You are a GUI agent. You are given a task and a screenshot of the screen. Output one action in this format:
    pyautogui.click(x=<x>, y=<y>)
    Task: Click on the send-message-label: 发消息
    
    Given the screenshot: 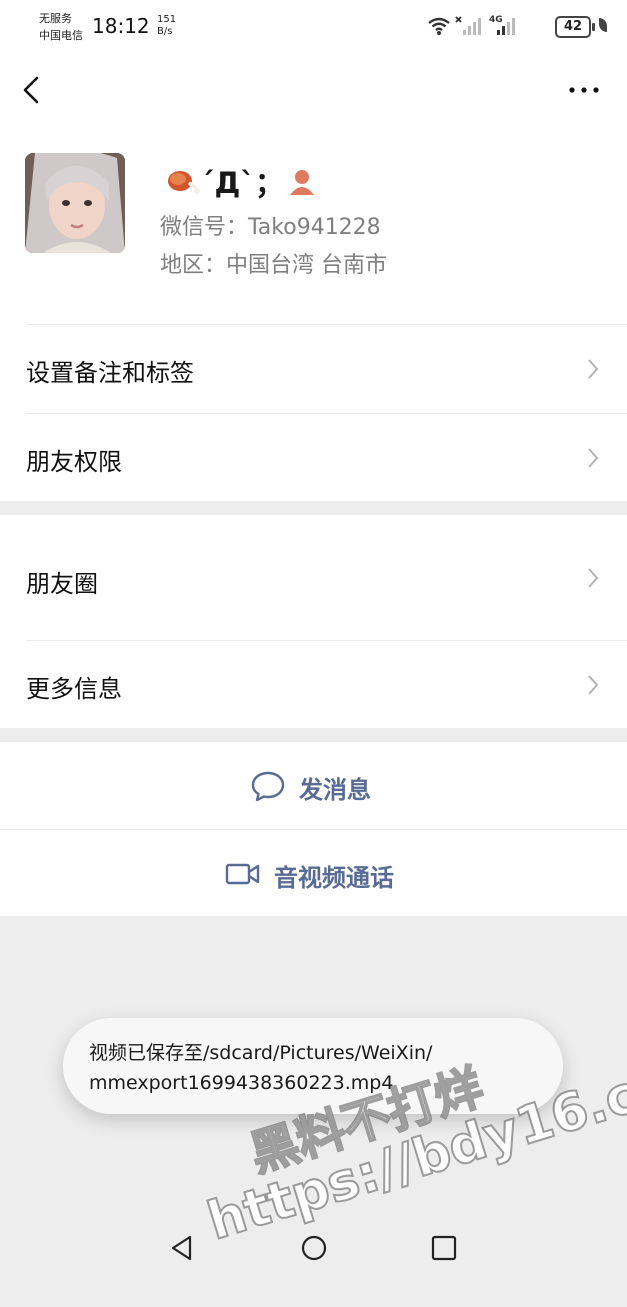 What is the action you would take?
    pyautogui.click(x=335, y=790)
    